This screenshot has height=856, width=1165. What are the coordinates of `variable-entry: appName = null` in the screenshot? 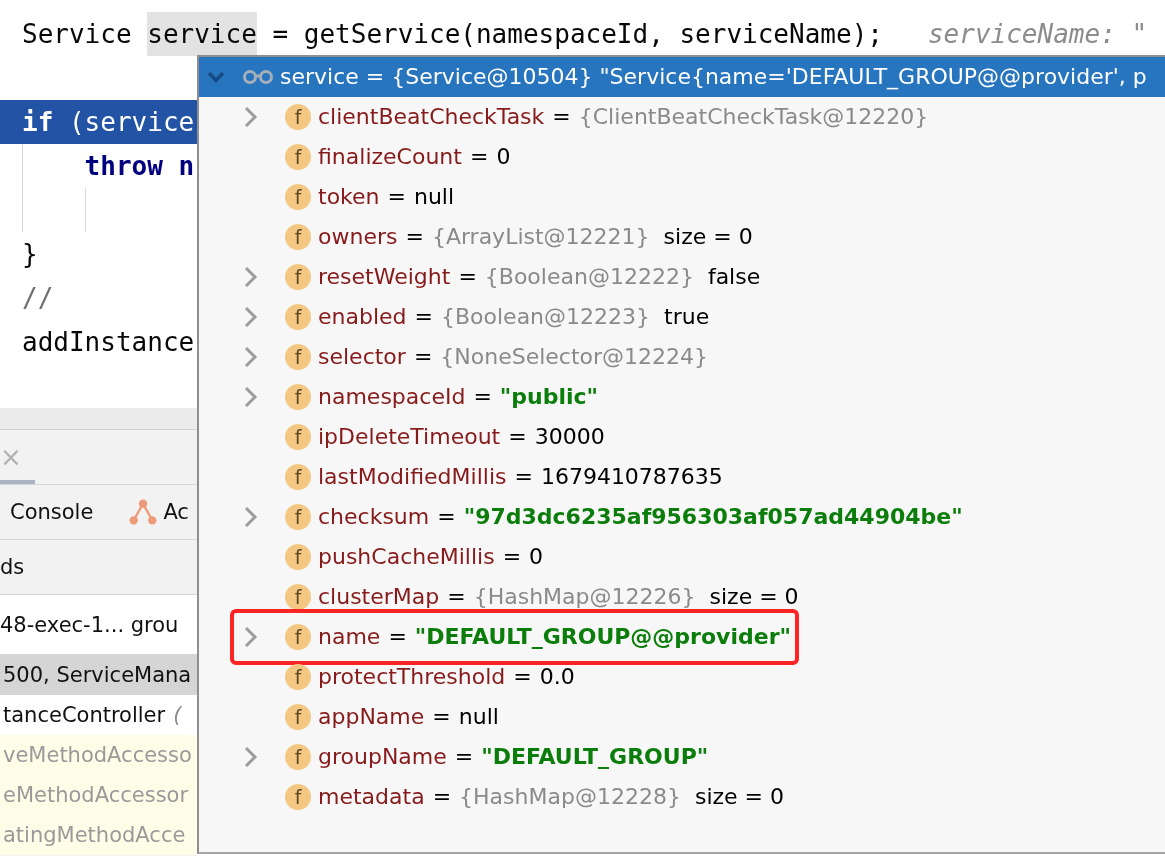 It's located at (408, 717).